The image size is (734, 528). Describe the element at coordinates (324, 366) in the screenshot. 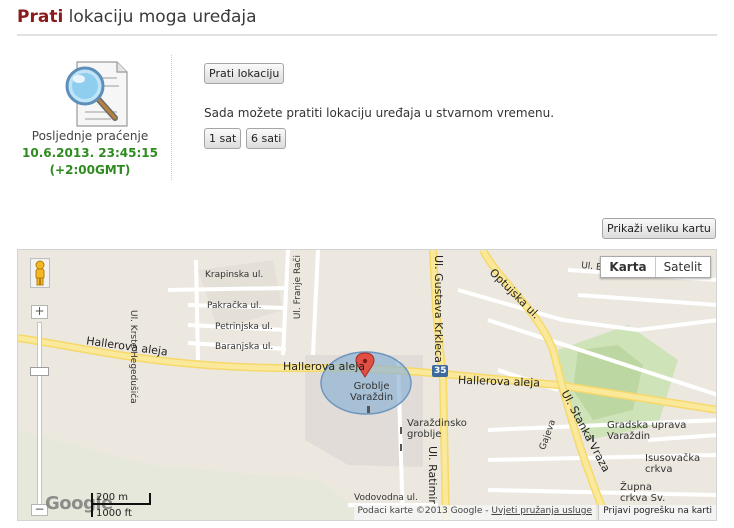

I see `street-label-hallerova-mid: Hallerova aleja` at that location.